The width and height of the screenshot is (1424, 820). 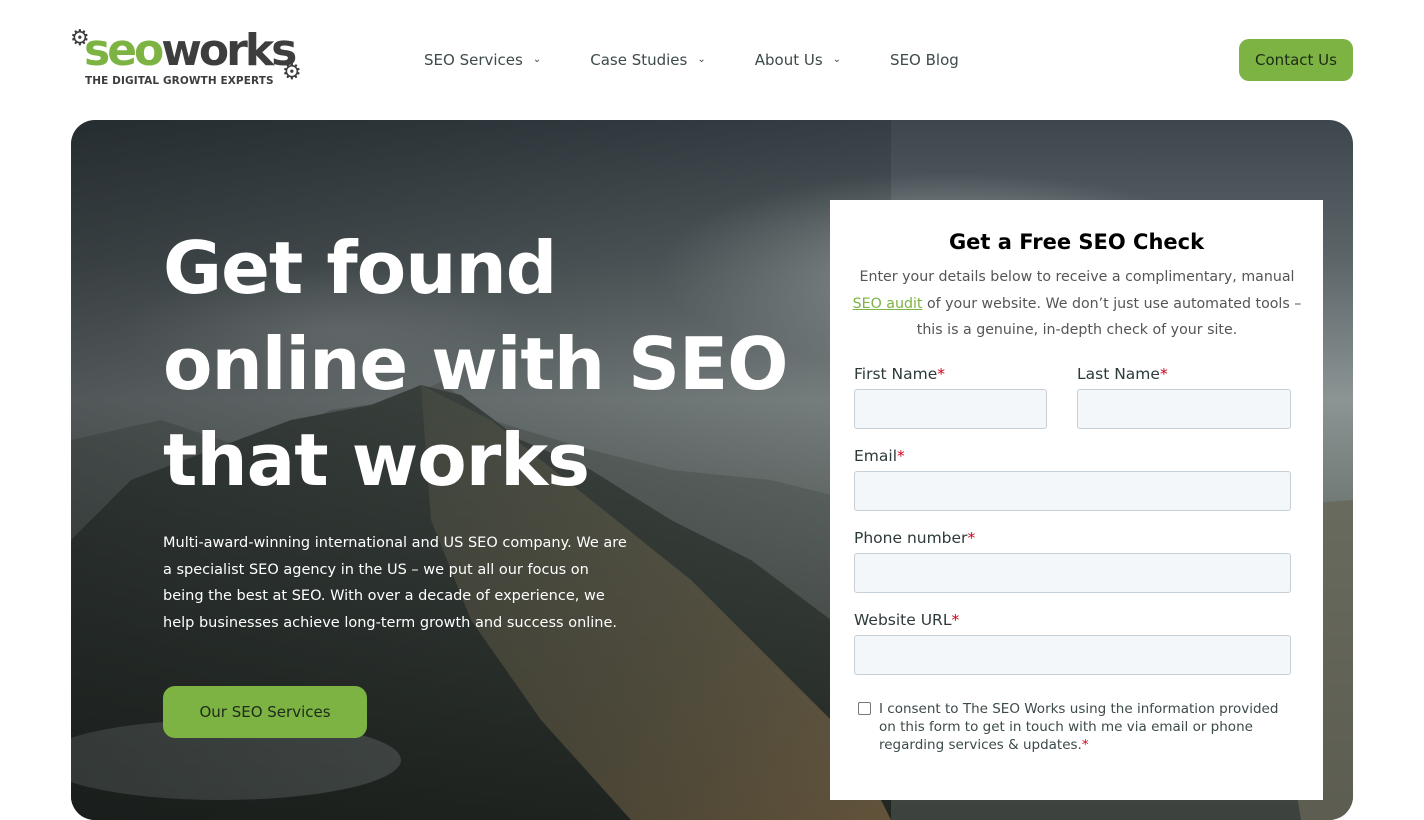 I want to click on last-name-label: Last Name*, so click(x=1122, y=374).